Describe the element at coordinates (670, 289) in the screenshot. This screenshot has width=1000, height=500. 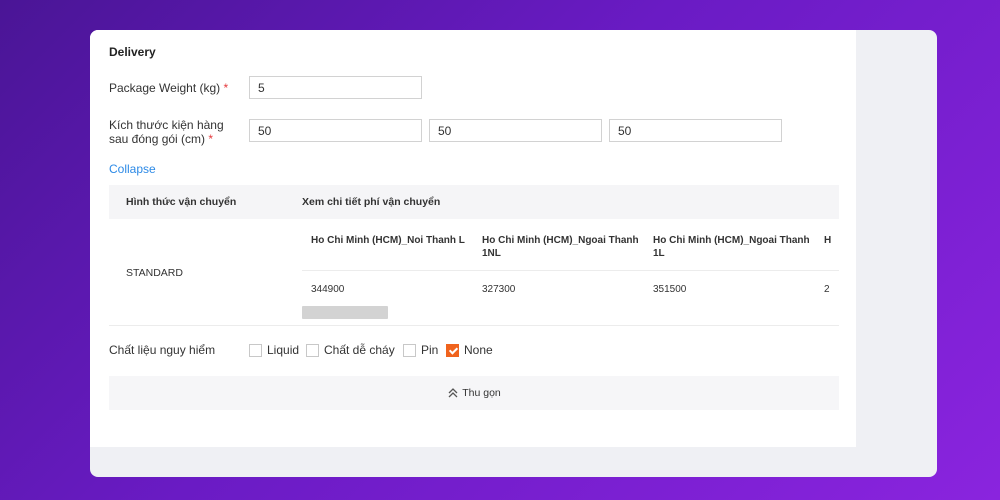
I see `zone-price: 351500` at that location.